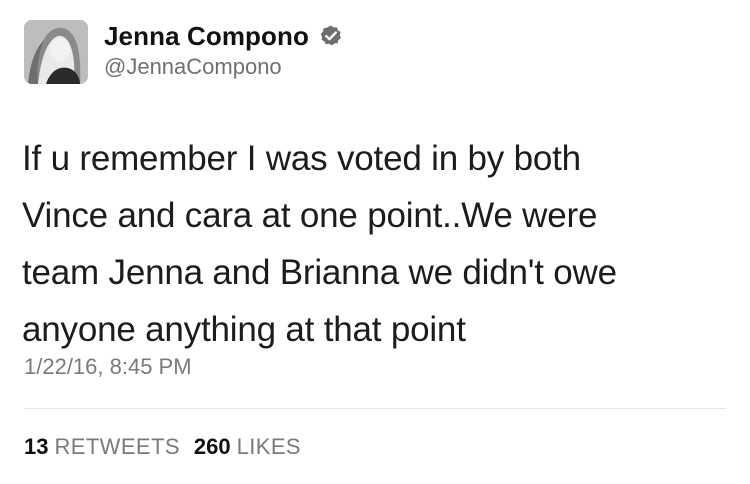  Describe the element at coordinates (36, 446) in the screenshot. I see `retweets-count: 13` at that location.